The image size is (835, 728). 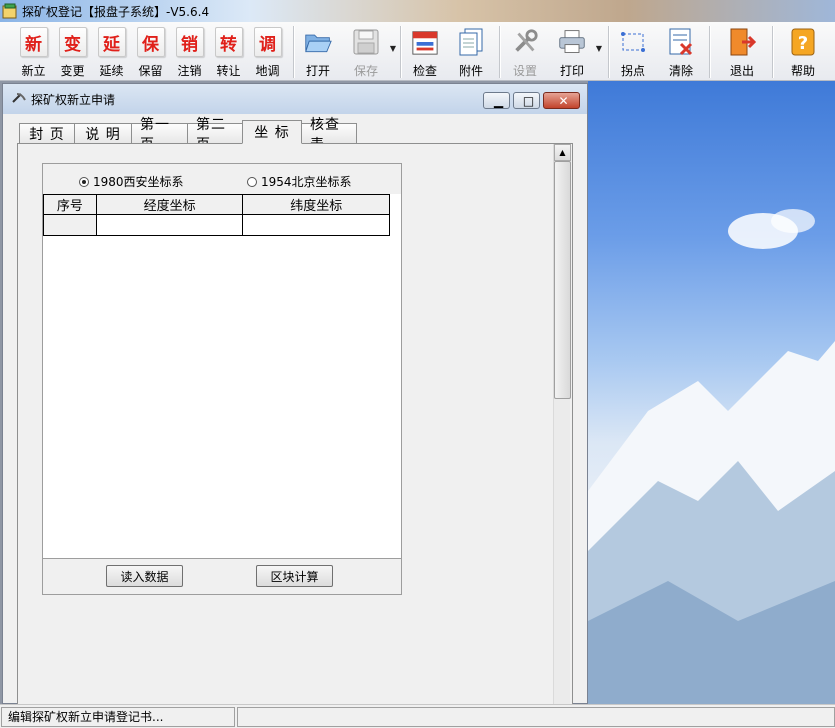 What do you see at coordinates (317, 71) in the screenshot?
I see `open-label: 打开` at bounding box center [317, 71].